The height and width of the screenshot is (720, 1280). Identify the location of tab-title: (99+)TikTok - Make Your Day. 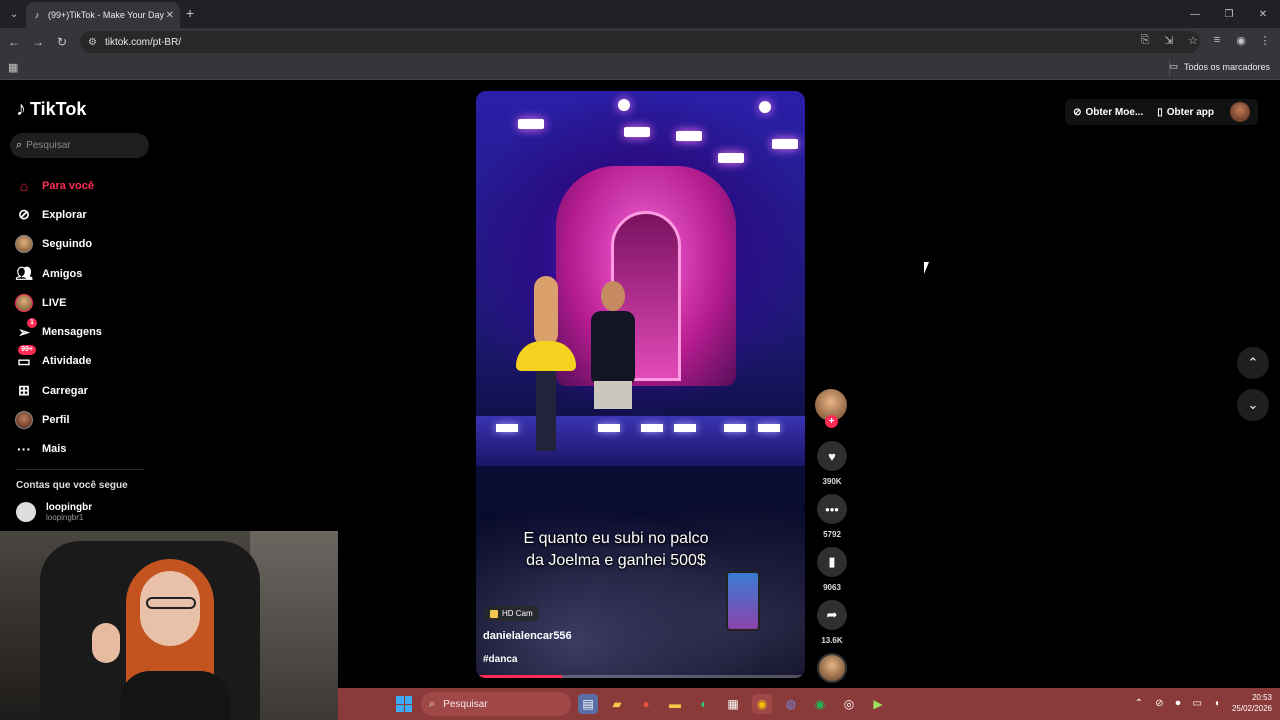
(106, 15).